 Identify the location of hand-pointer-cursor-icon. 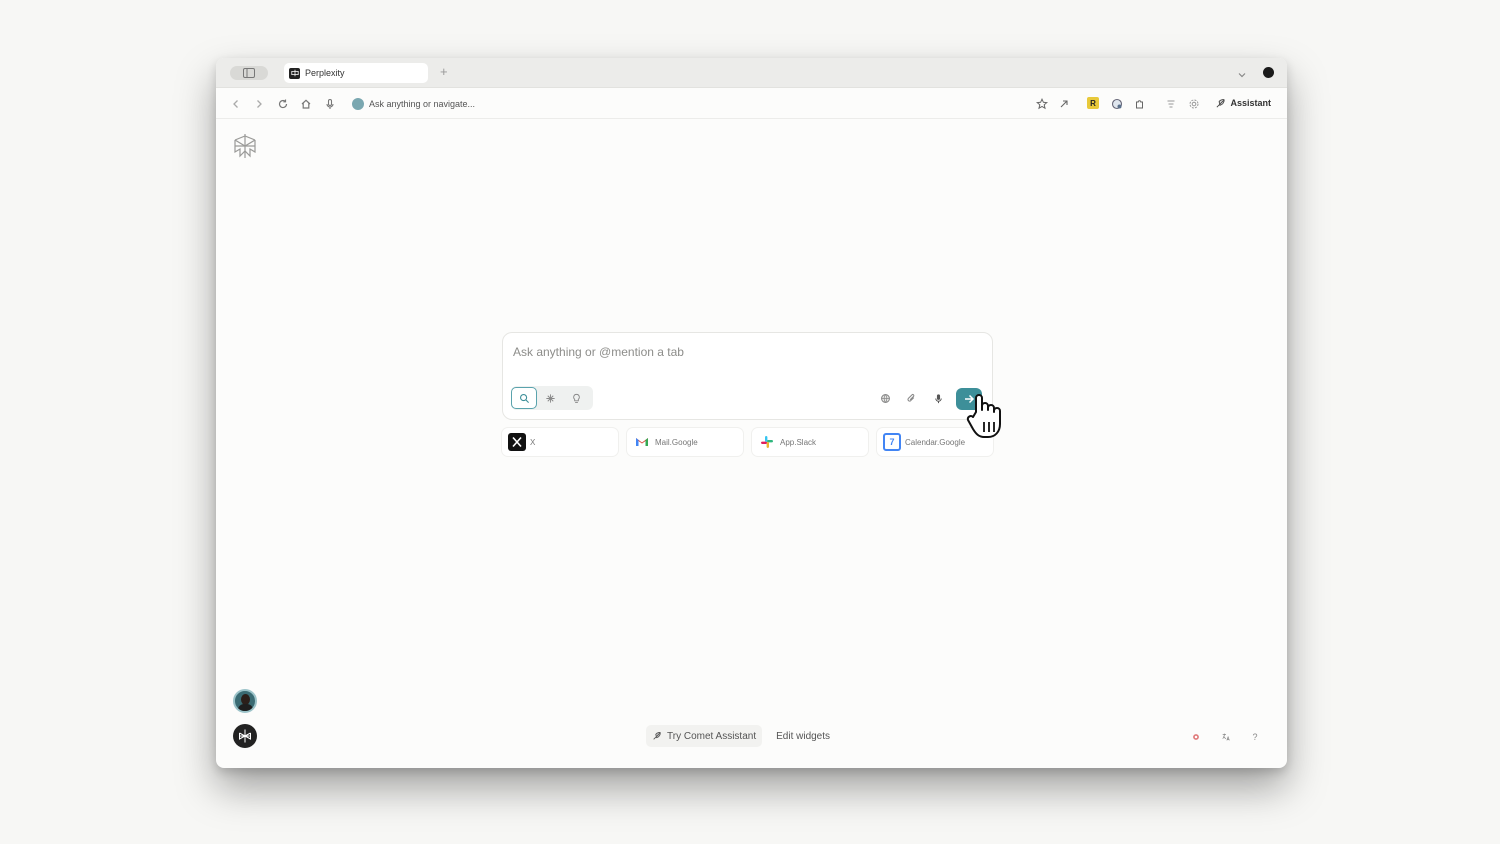
(986, 417).